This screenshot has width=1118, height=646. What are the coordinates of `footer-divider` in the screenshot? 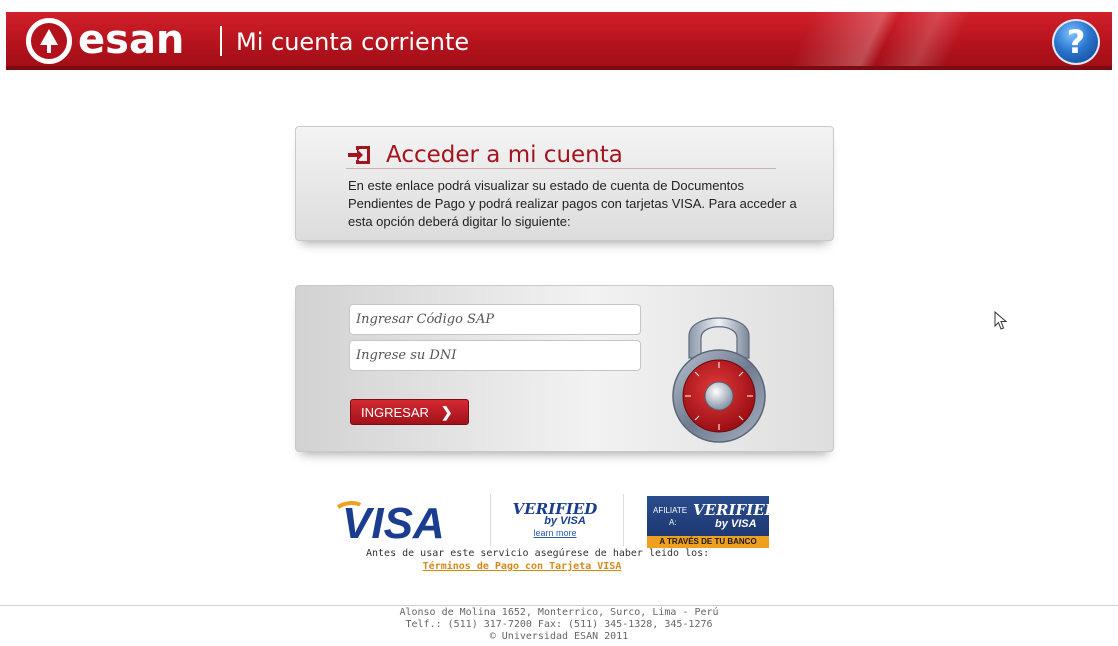 It's located at (559, 605).